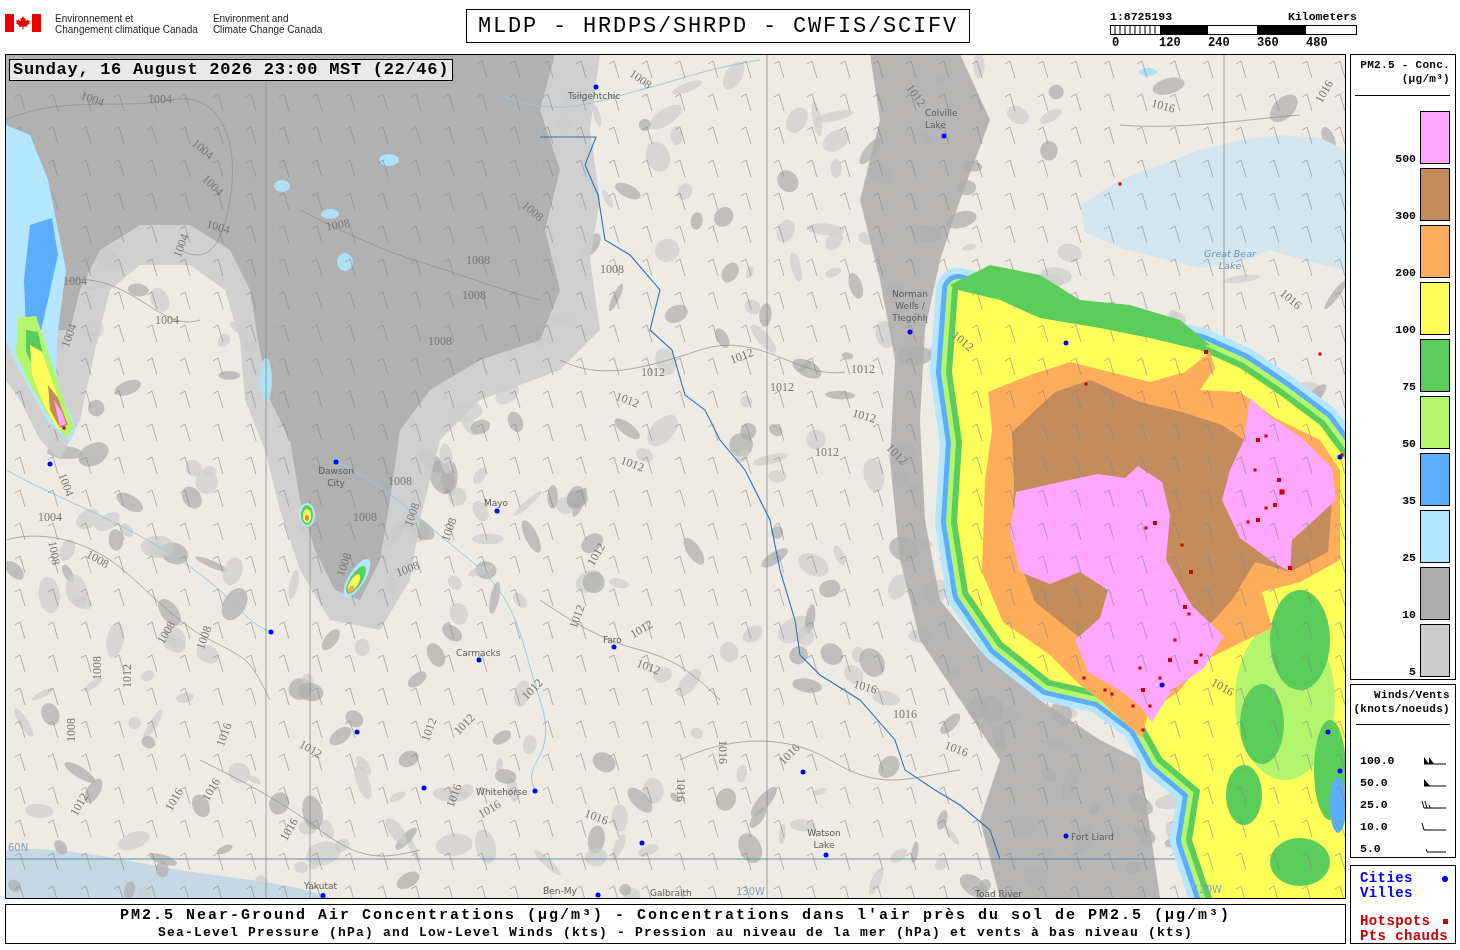  What do you see at coordinates (750, 891) in the screenshot?
I see `place-label: 130W` at bounding box center [750, 891].